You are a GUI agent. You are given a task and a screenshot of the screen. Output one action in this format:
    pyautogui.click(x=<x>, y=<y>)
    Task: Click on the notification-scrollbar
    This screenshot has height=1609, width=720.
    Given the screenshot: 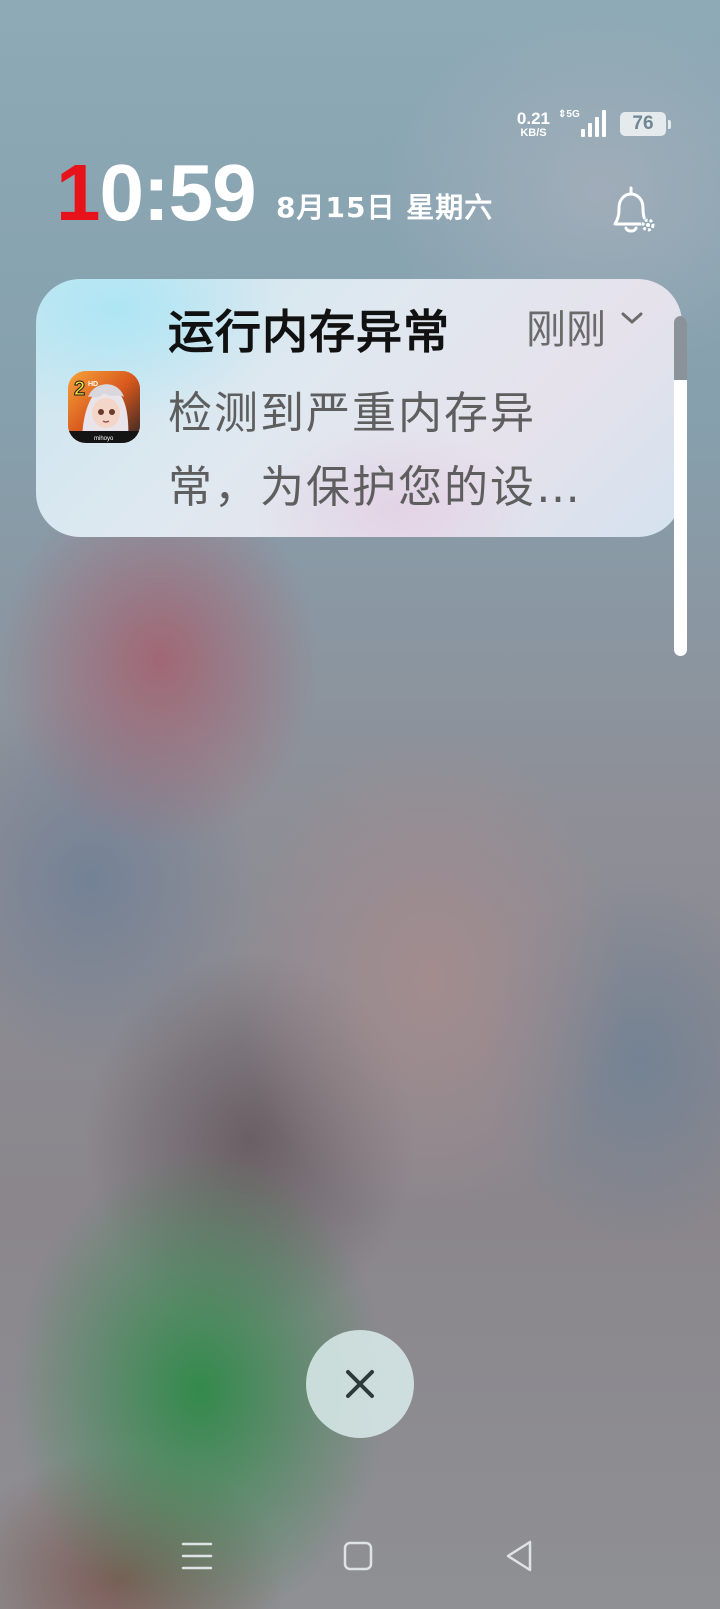 What is the action you would take?
    pyautogui.click(x=680, y=486)
    